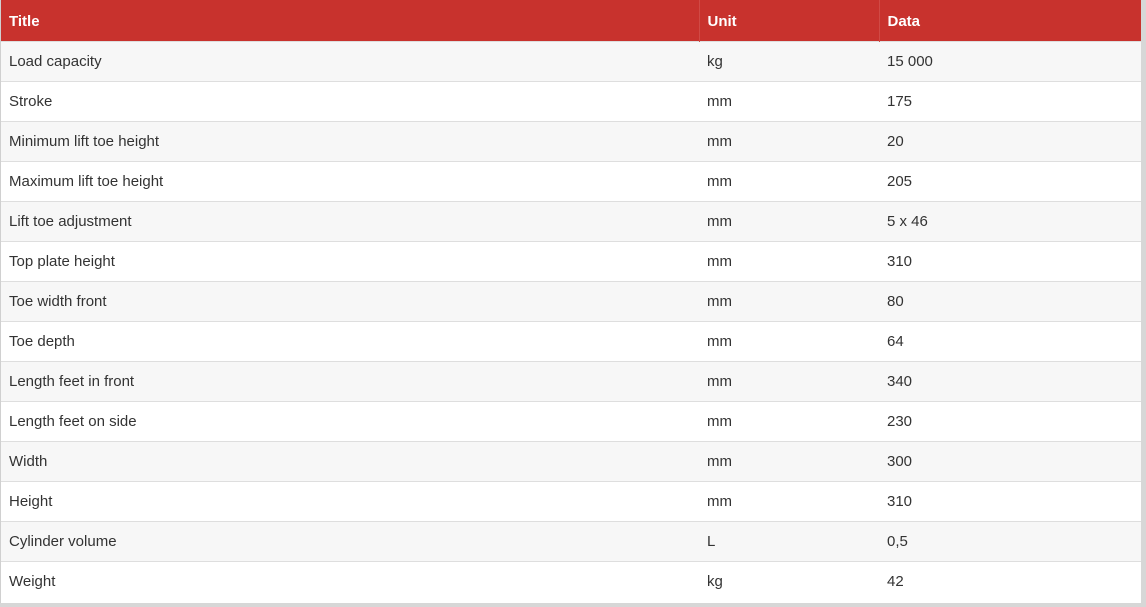 This screenshot has width=1146, height=607. I want to click on cell-data: 230, so click(900, 421).